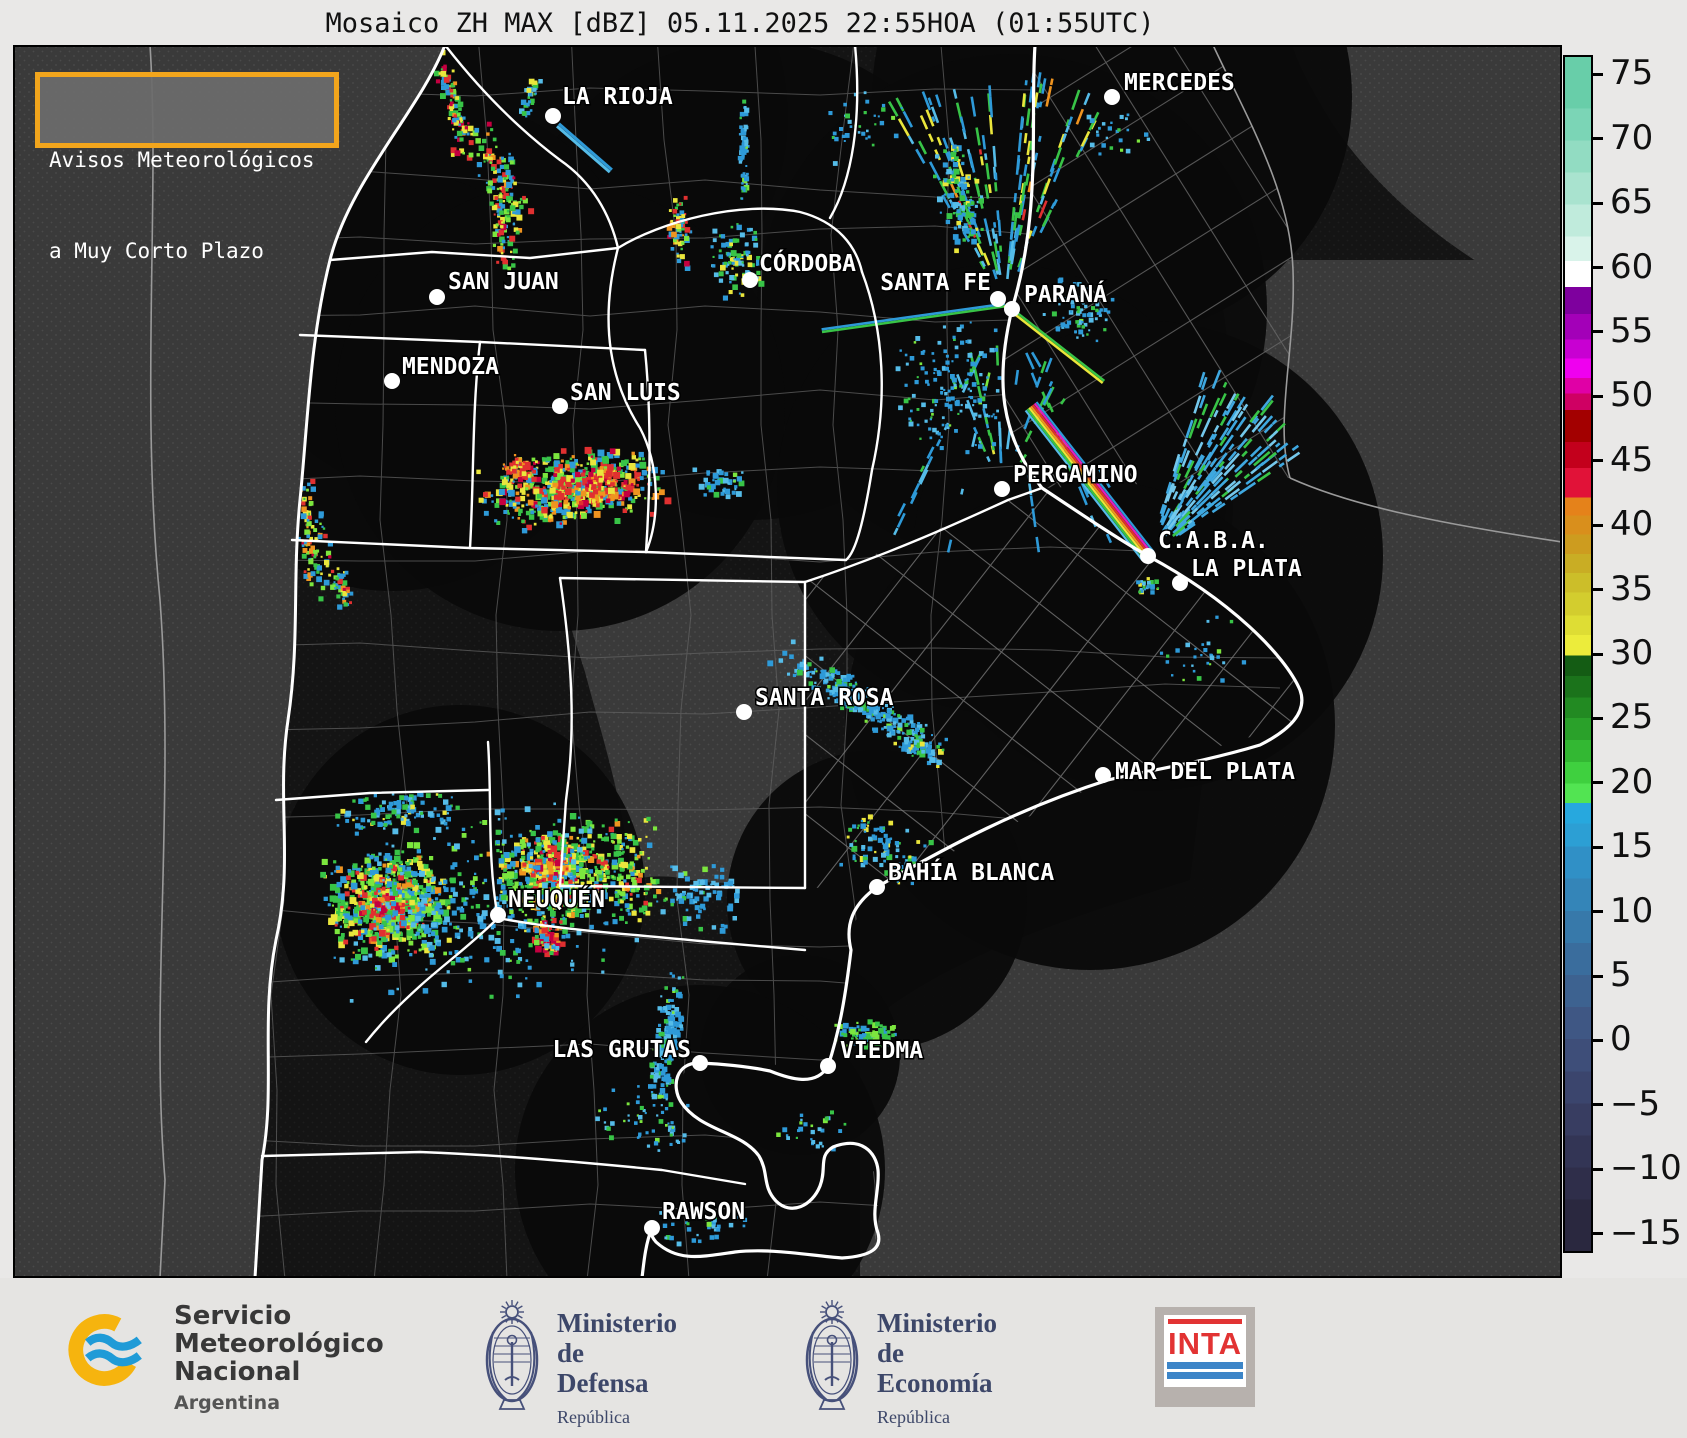  I want to click on colorbar-tick-label: 5, so click(1621, 975).